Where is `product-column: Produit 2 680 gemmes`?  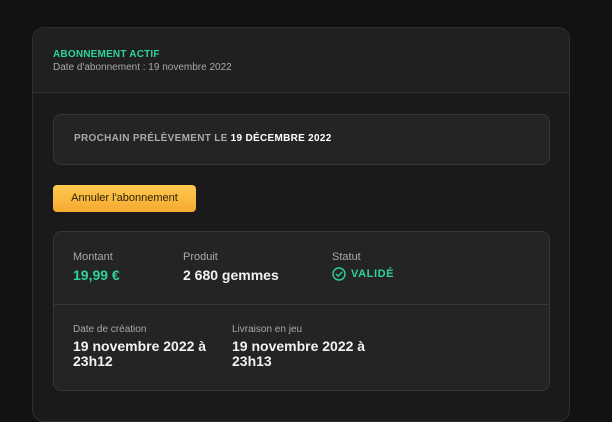
product-column: Produit 2 680 gemmes is located at coordinates (231, 267).